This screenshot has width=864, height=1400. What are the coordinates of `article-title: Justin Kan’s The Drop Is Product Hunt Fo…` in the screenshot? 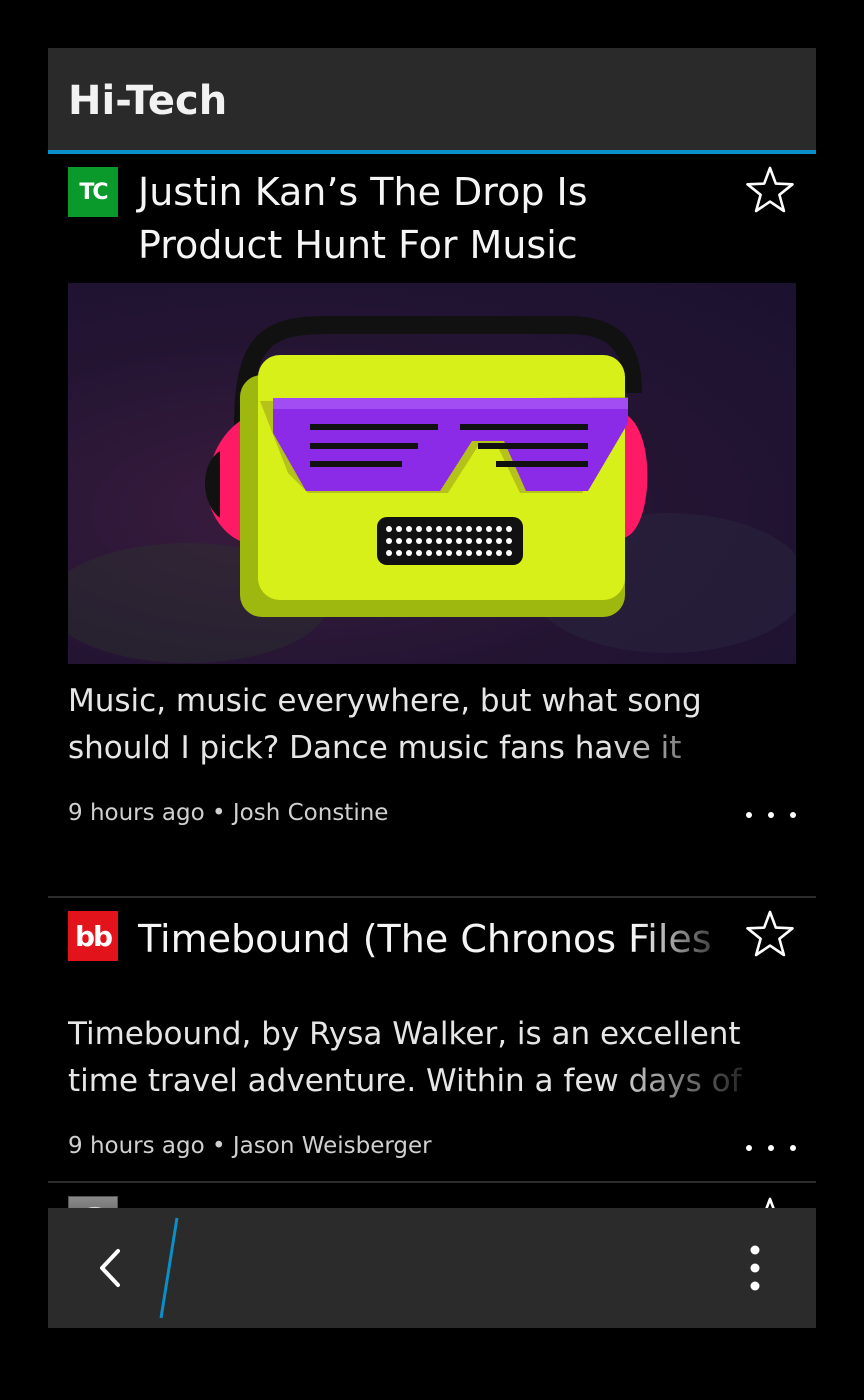 It's located at (438, 219).